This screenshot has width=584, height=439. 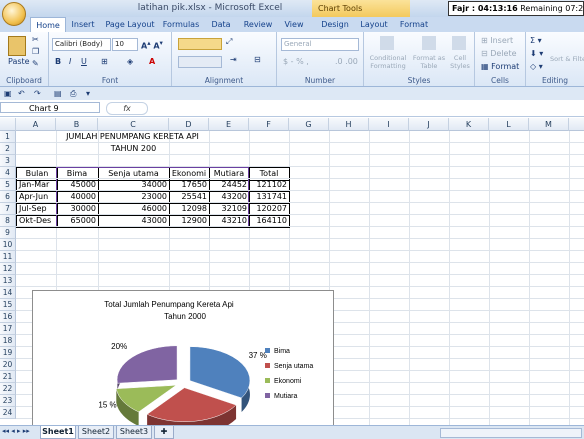 What do you see at coordinates (58, 432) in the screenshot?
I see `sheet-tab-1: Sheet1` at bounding box center [58, 432].